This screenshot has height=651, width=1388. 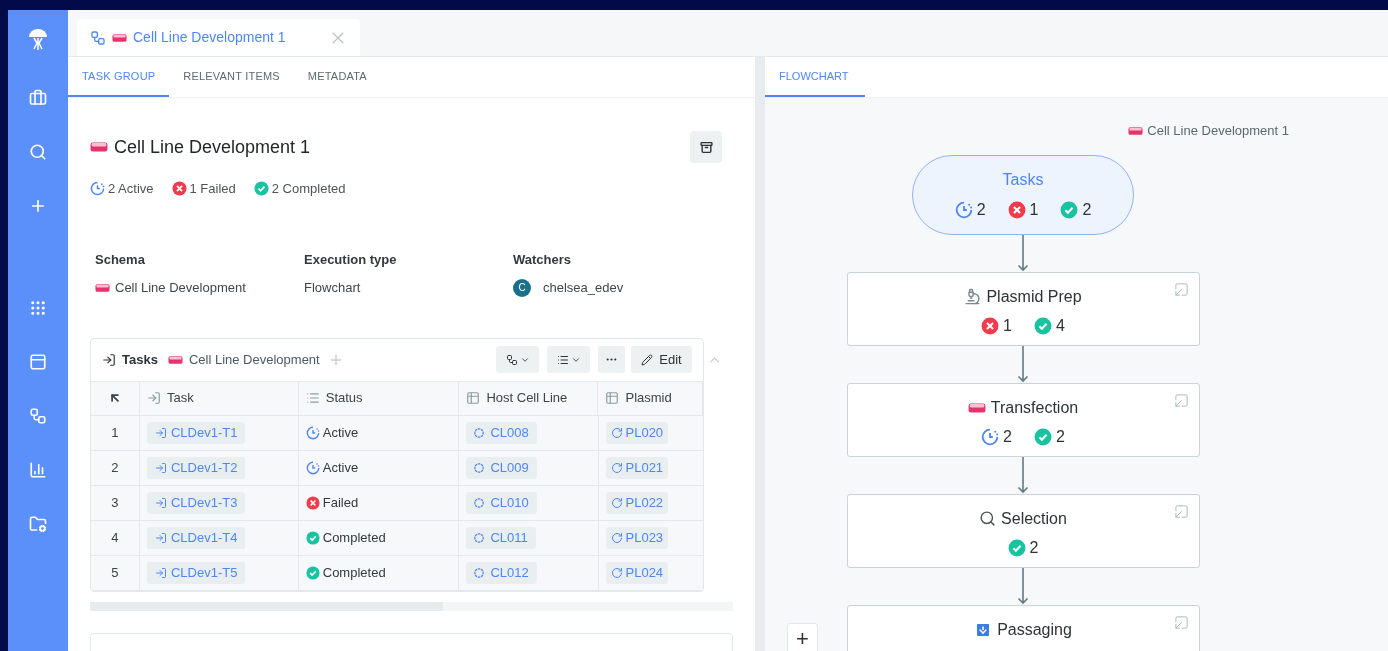 What do you see at coordinates (115, 537) in the screenshot?
I see `row-number: 4` at bounding box center [115, 537].